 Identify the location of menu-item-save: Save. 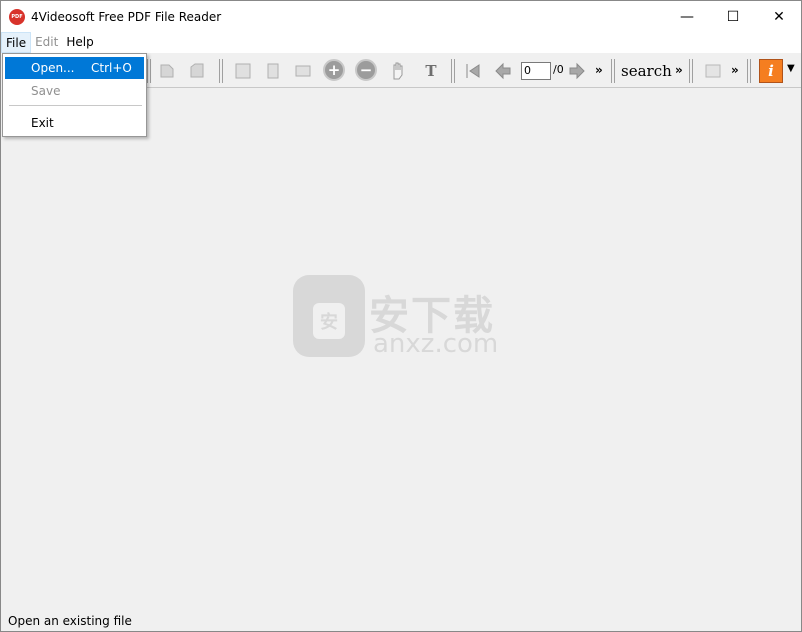
(74, 91).